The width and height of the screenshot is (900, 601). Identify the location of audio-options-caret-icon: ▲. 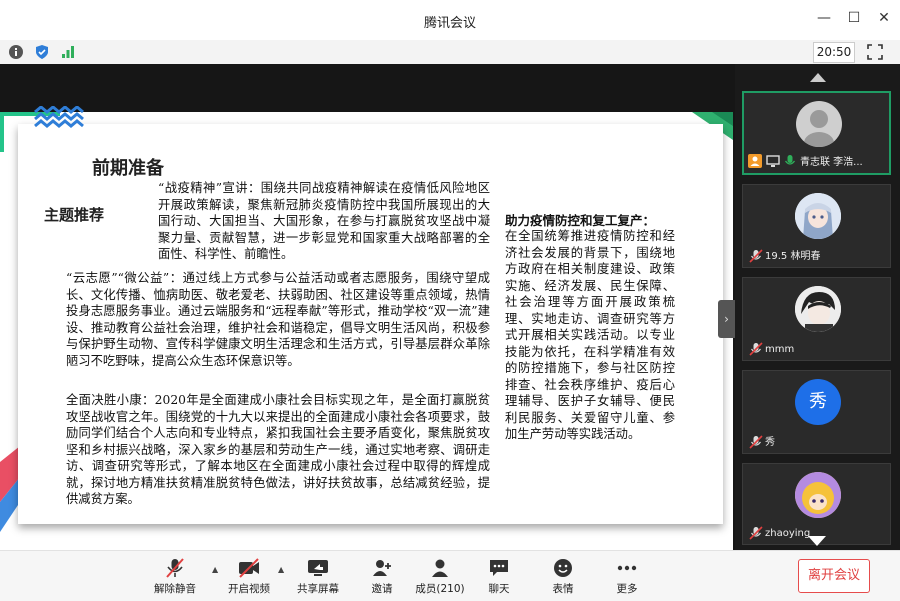
(215, 569).